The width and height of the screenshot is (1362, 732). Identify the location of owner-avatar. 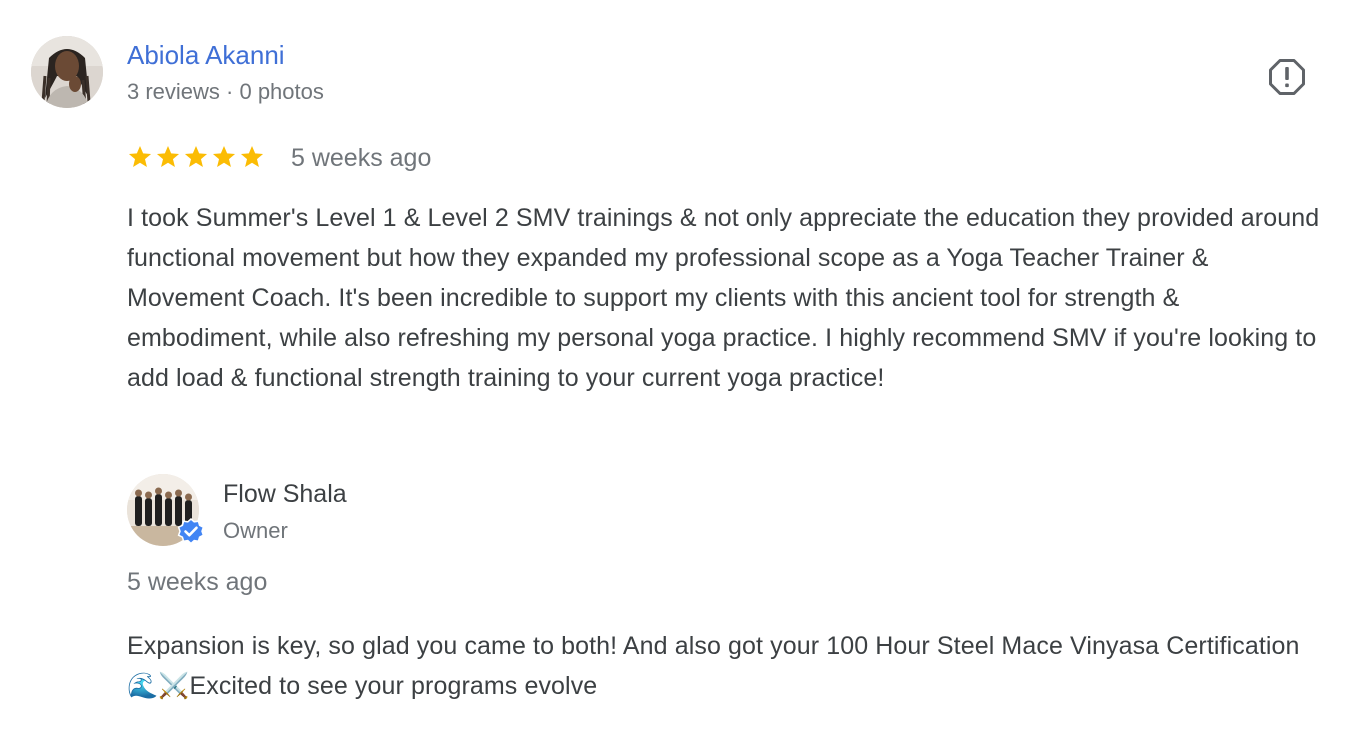
(166, 510).